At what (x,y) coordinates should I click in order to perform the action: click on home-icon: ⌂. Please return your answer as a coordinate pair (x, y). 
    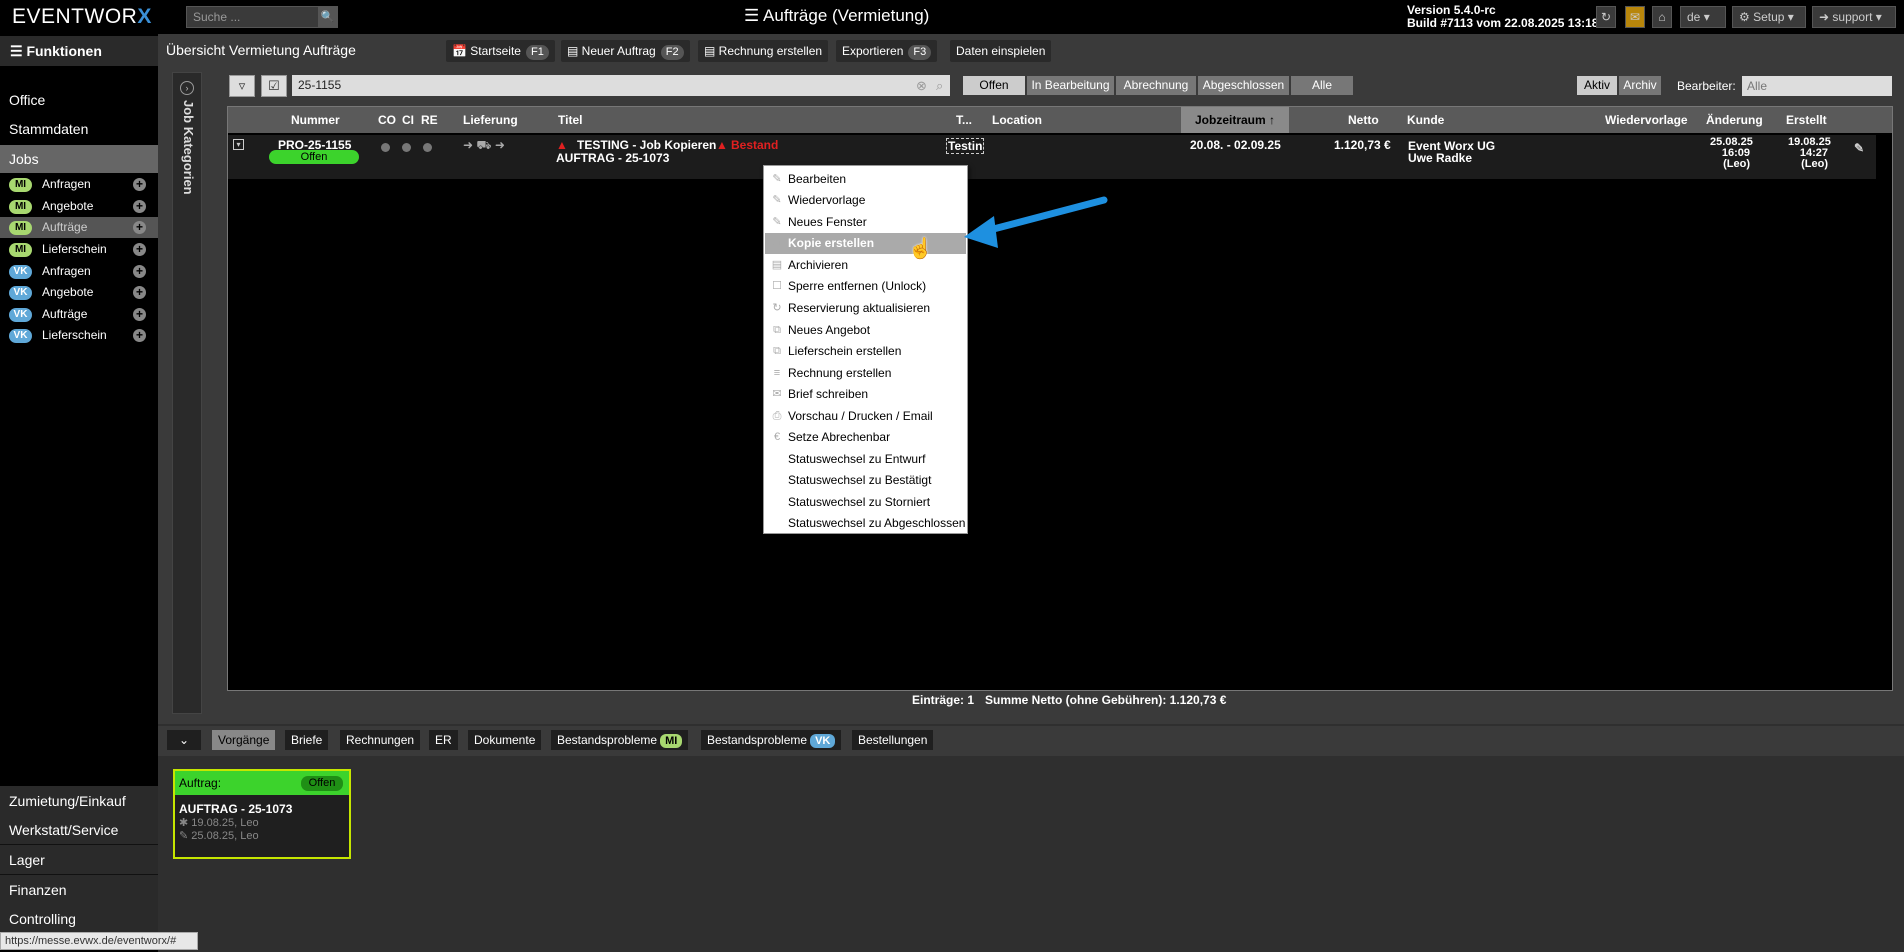
    Looking at the image, I should click on (1662, 17).